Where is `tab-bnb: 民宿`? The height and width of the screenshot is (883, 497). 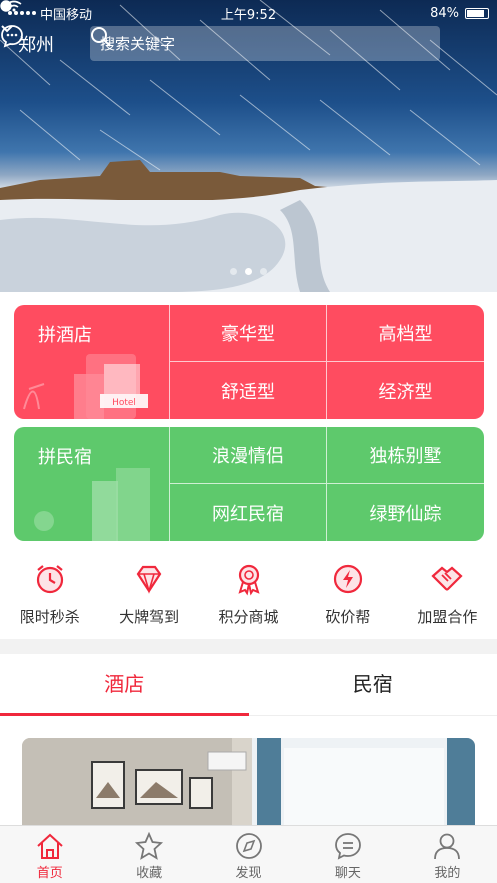
tab-bnb: 民宿 is located at coordinates (373, 684).